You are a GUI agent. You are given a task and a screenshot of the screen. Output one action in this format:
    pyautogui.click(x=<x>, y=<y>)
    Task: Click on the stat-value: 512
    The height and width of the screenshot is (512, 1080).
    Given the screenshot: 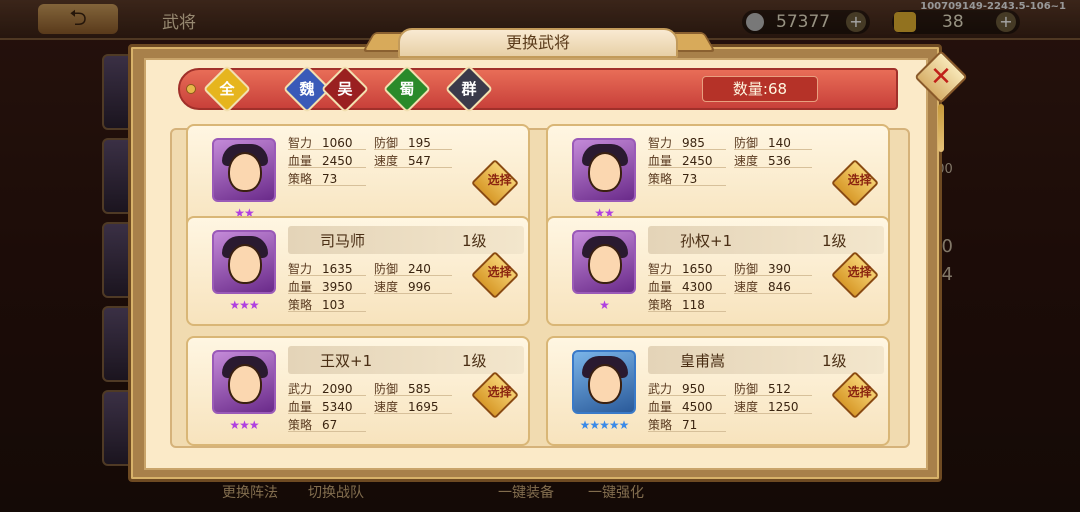 What is the action you would take?
    pyautogui.click(x=779, y=389)
    